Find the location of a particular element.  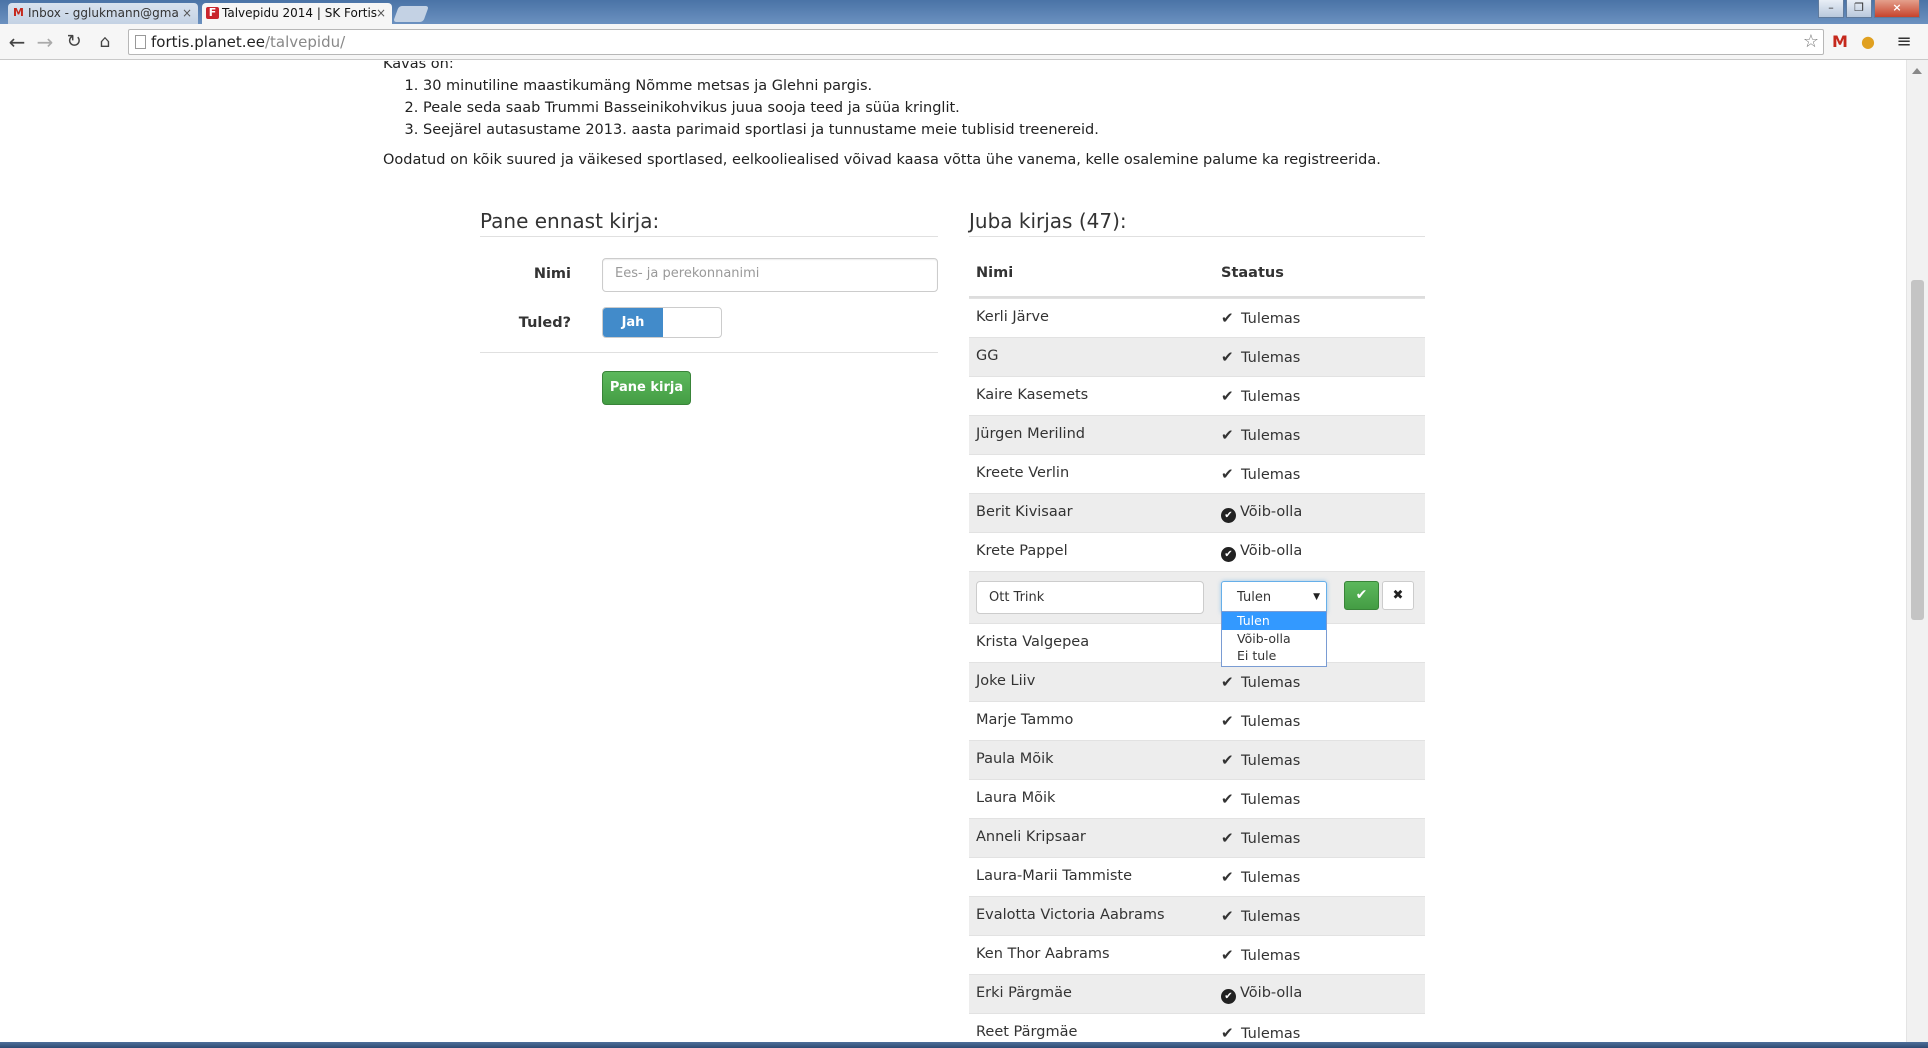

forward-icon: → is located at coordinates (45, 42).